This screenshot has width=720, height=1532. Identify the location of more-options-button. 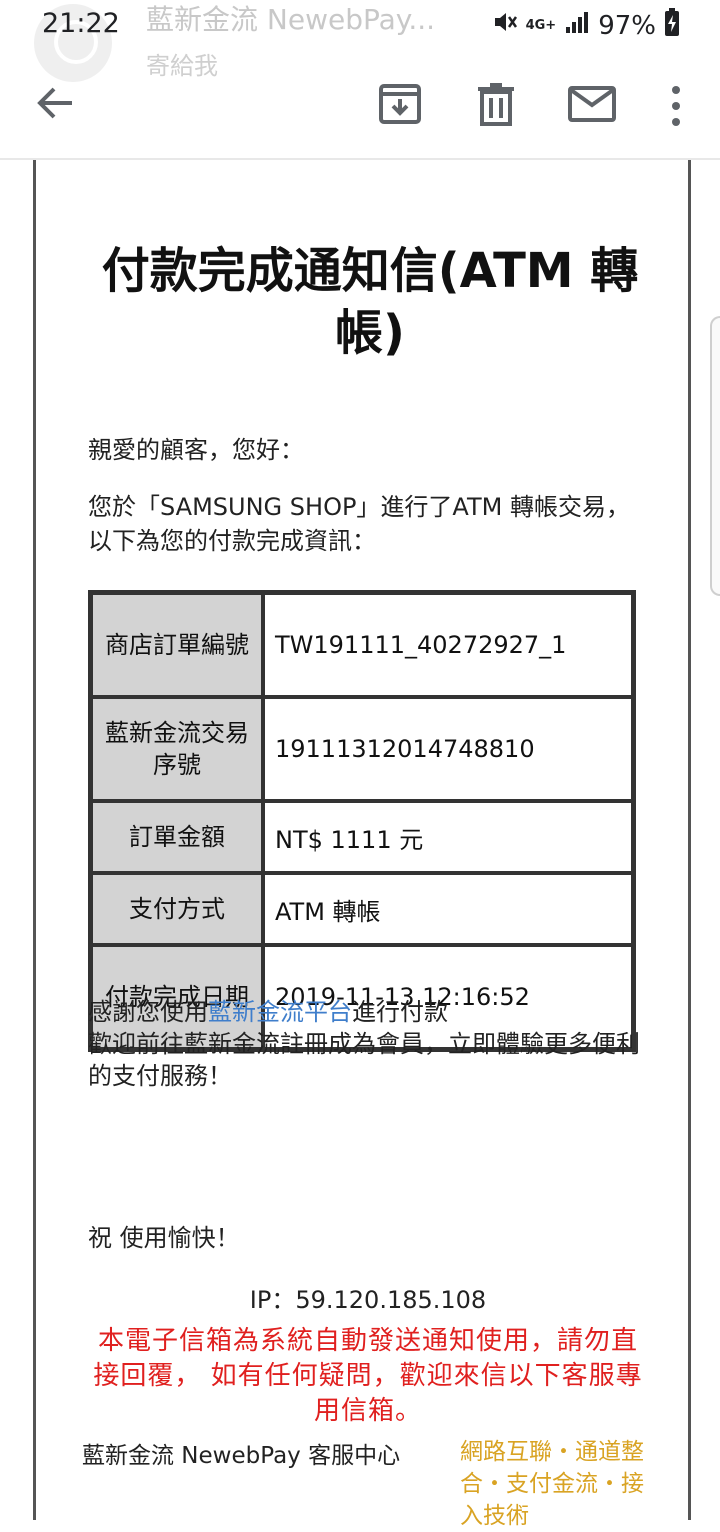
(676, 106).